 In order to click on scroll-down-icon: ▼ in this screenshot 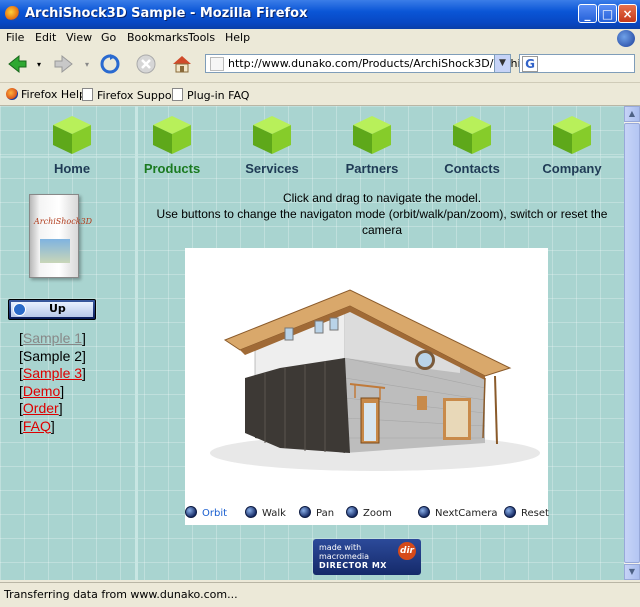, I will do `click(632, 572)`.